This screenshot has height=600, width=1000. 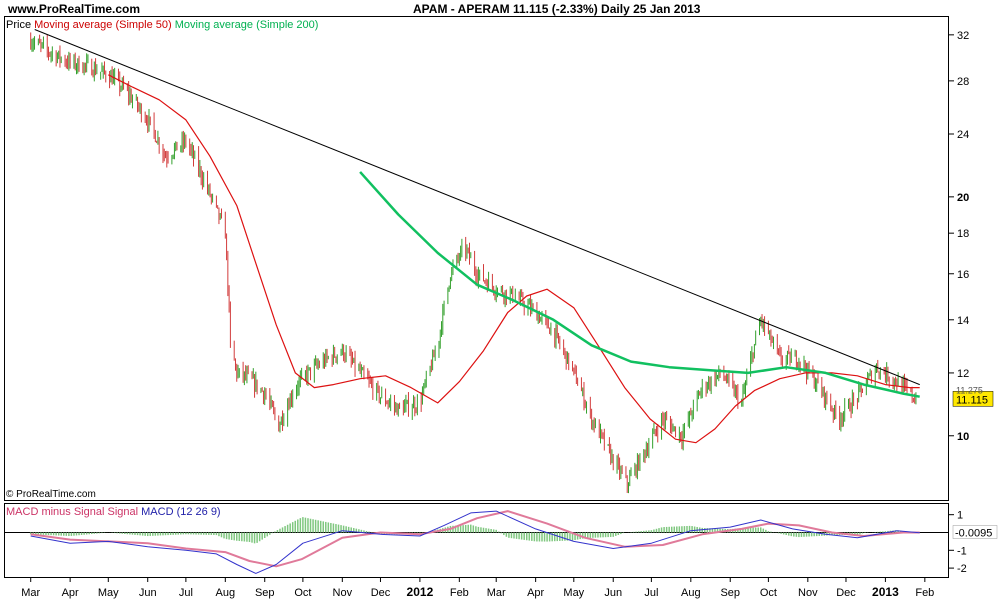 I want to click on macd-line, so click(x=475, y=542).